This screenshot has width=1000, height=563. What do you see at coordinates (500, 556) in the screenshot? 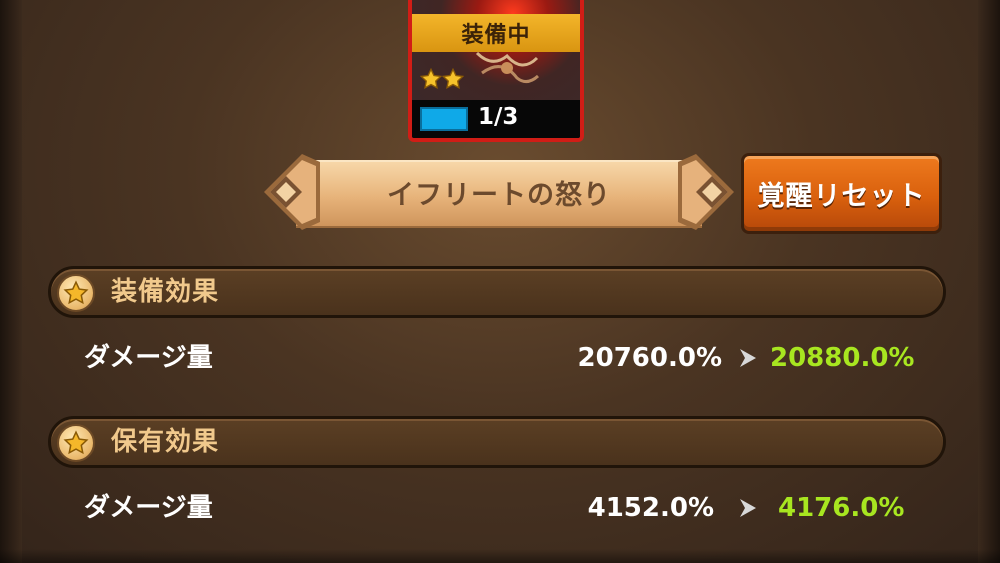
I see `panel-bottom-shade` at bounding box center [500, 556].